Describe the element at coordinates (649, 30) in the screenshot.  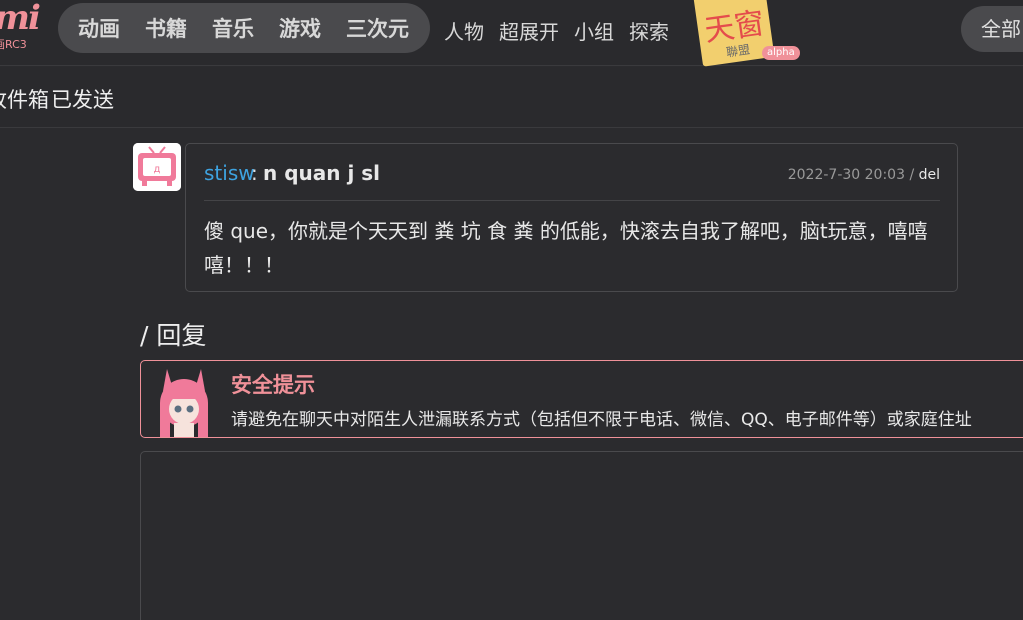
I see `nav-explore: 探索` at that location.